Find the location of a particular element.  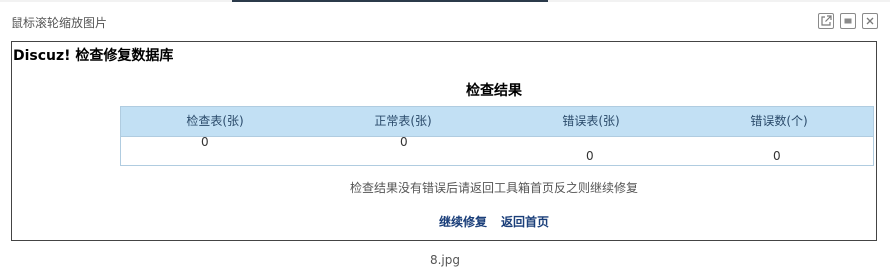

maximize-icon is located at coordinates (848, 21).